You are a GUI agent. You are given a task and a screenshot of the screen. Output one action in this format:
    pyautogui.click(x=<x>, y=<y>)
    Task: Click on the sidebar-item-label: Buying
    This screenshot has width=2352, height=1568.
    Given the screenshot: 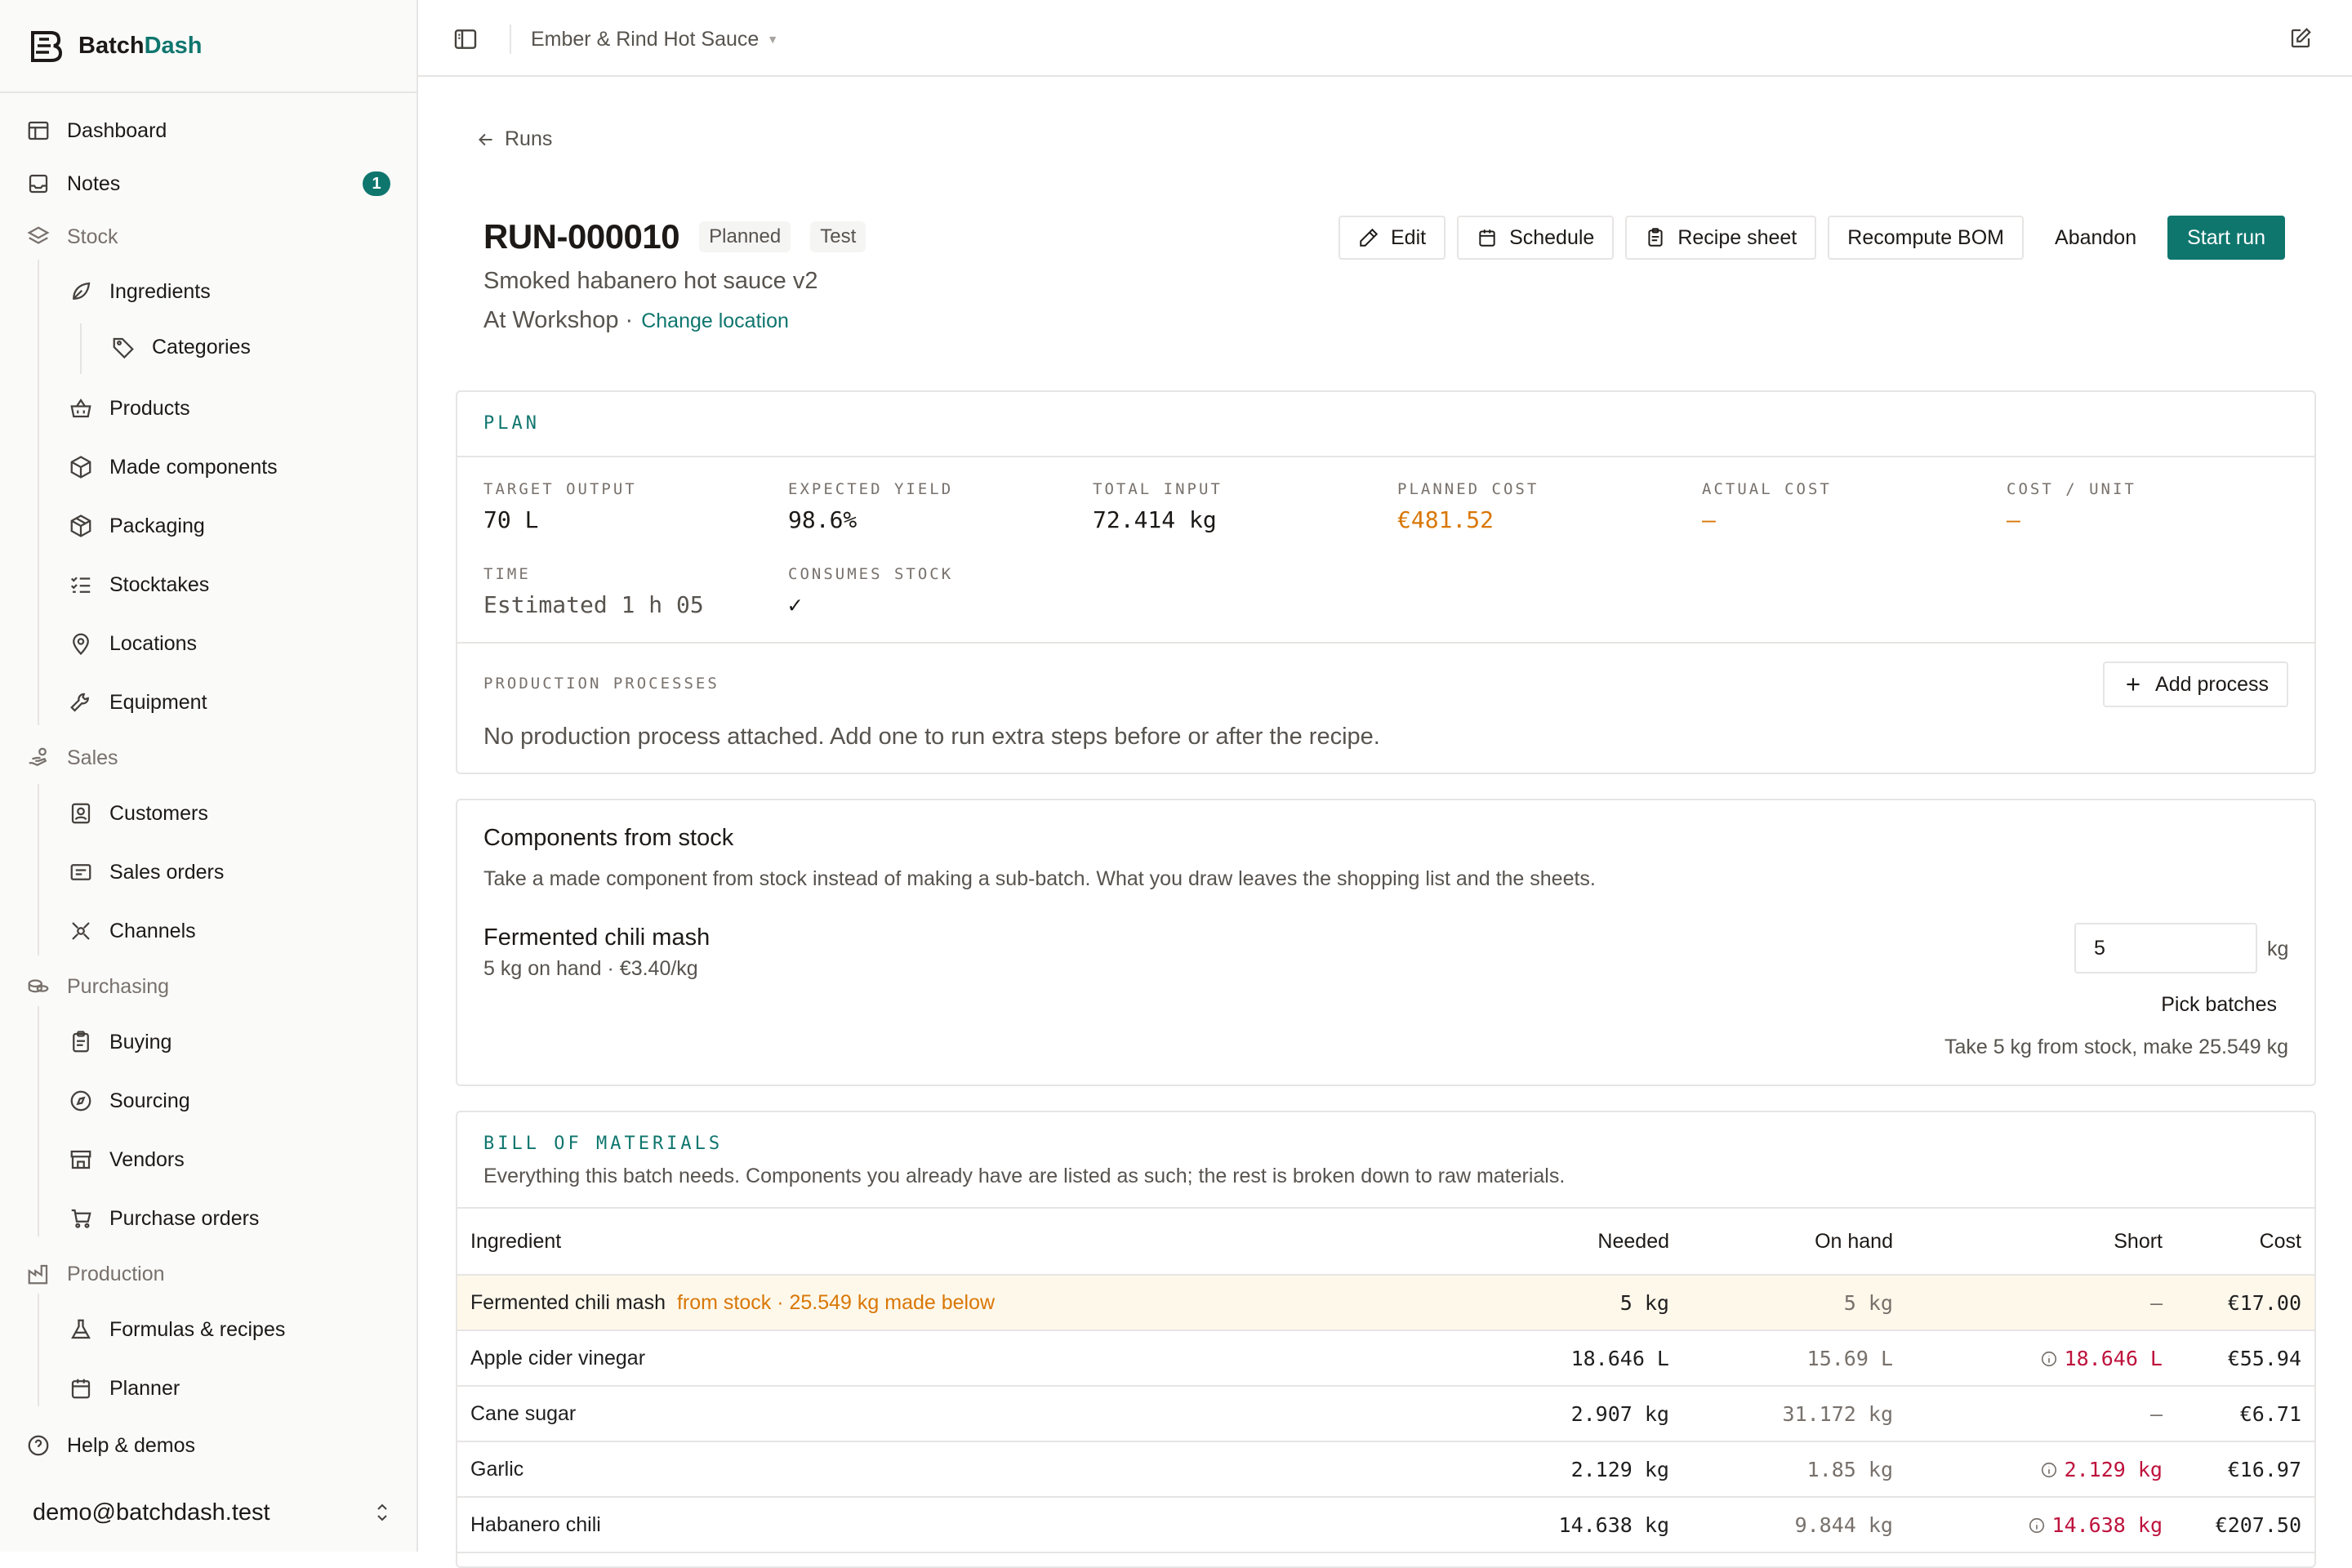 What is the action you would take?
    pyautogui.click(x=140, y=1042)
    